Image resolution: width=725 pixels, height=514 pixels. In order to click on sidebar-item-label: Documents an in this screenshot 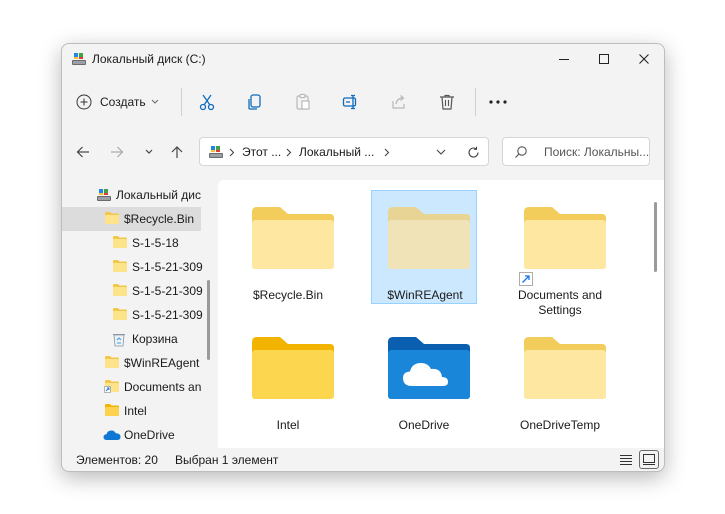, I will do `click(163, 387)`.